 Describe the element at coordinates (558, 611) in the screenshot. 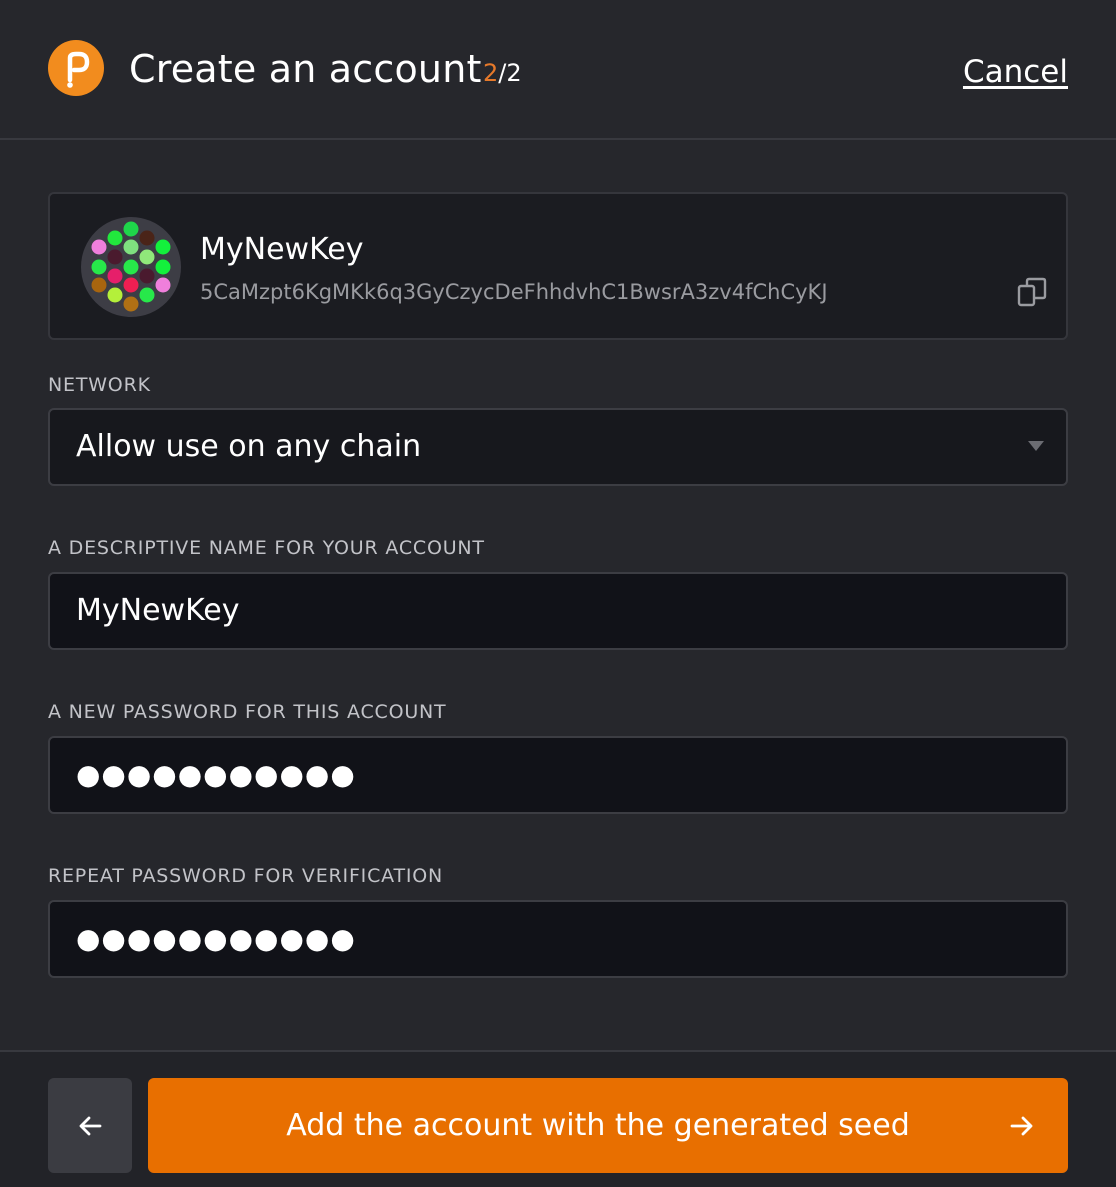

I see `account-name-input: MyNewKey` at that location.